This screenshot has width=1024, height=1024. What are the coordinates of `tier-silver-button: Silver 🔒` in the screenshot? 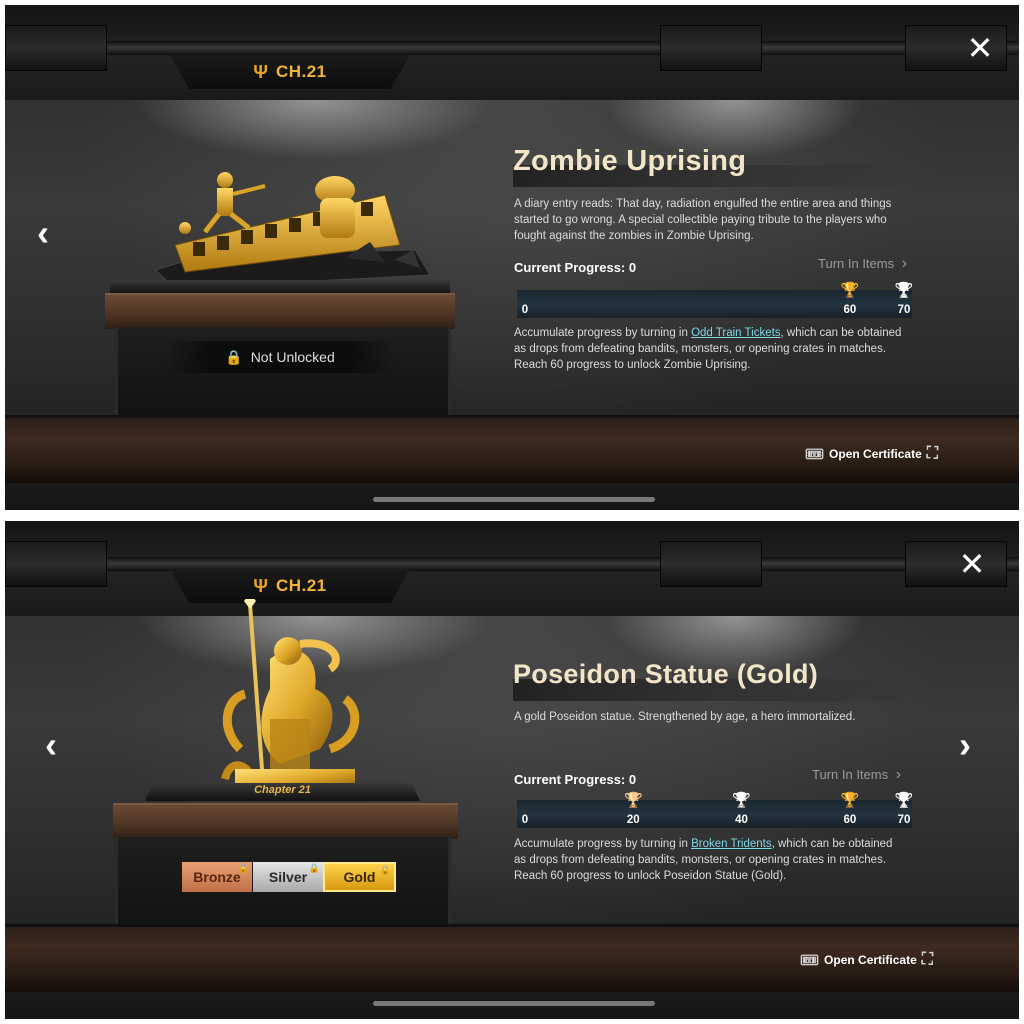 It's located at (288, 877).